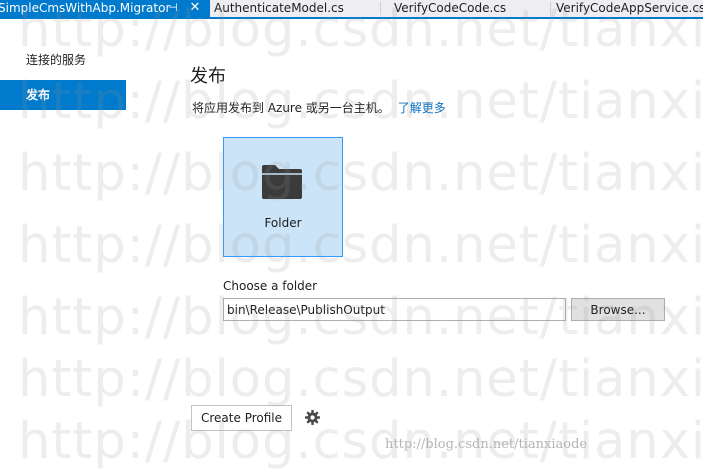 Image resolution: width=703 pixels, height=471 pixels. Describe the element at coordinates (291, 108) in the screenshot. I see `description-text: 将应用发布到 Azure 或另一台主机。` at that location.